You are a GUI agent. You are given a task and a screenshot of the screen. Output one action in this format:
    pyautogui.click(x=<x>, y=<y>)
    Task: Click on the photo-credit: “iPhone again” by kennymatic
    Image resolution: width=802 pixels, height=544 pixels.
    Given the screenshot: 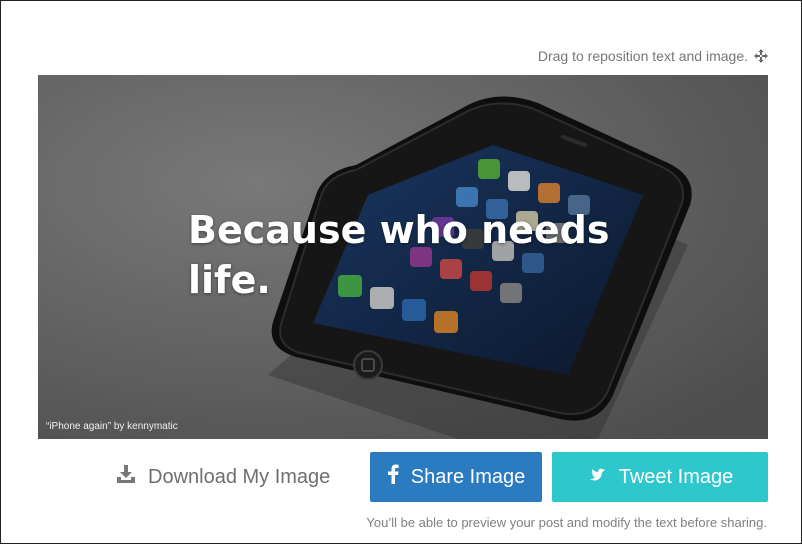 What is the action you would take?
    pyautogui.click(x=112, y=426)
    